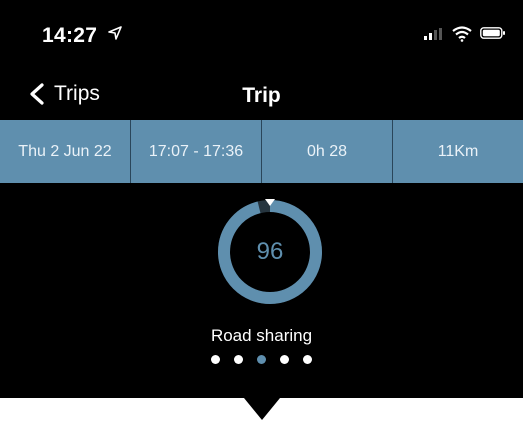 This screenshot has height=426, width=523. Describe the element at coordinates (115, 33) in the screenshot. I see `location-arrow-icon` at that location.